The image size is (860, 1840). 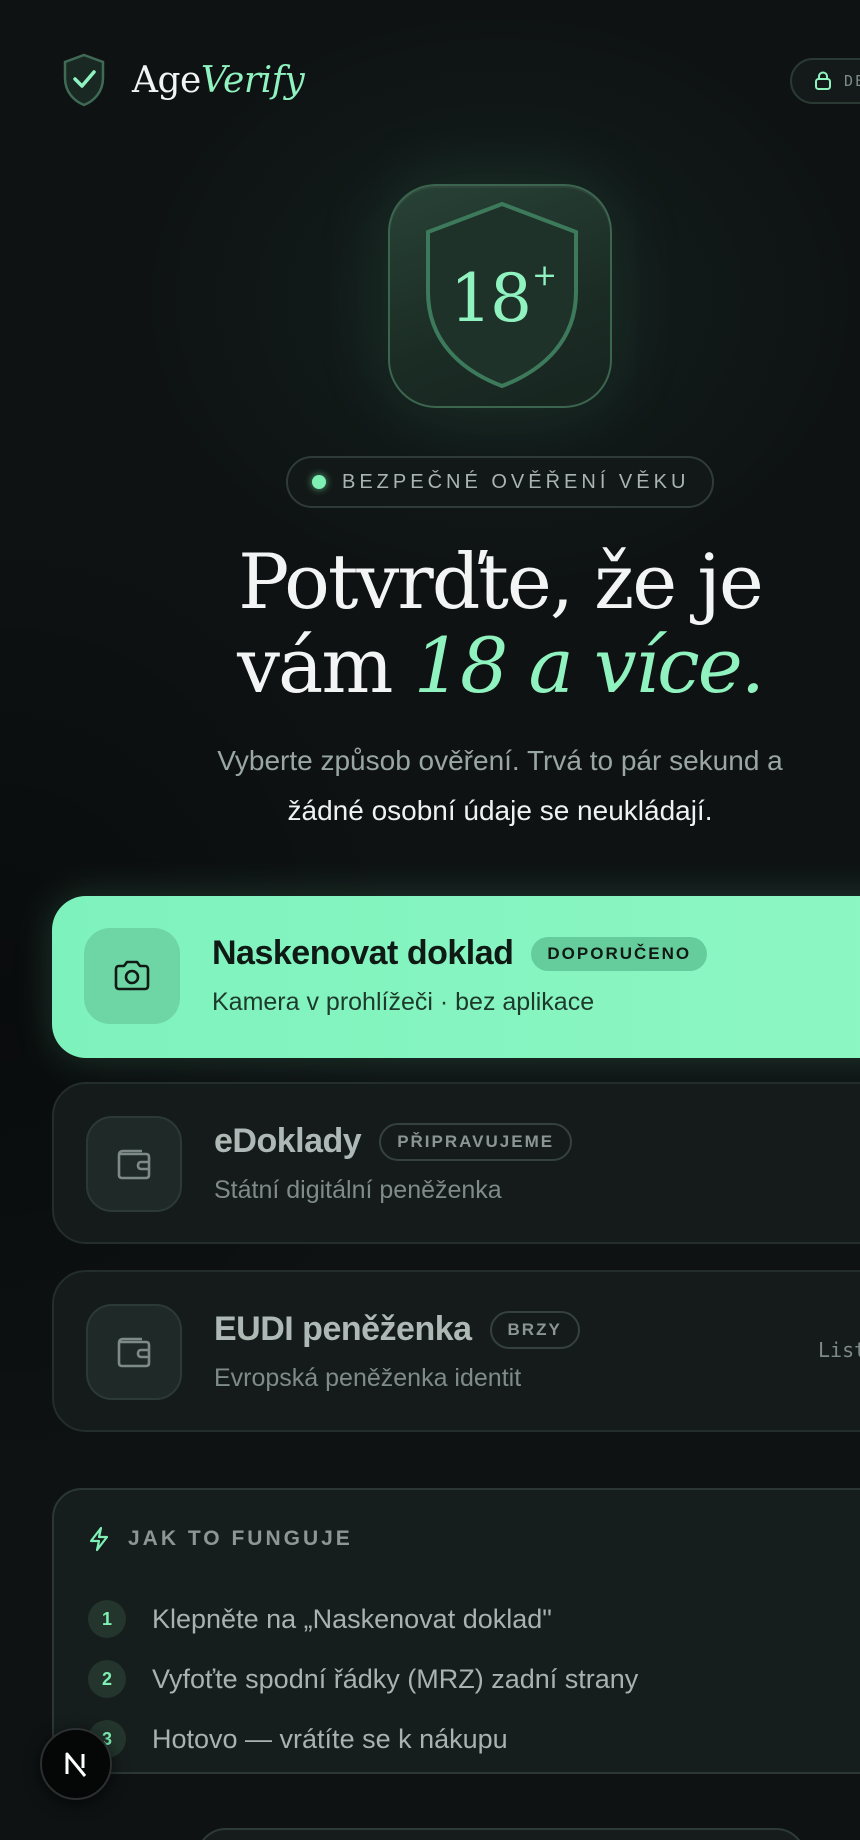 I want to click on camera-icon, so click(x=132, y=975).